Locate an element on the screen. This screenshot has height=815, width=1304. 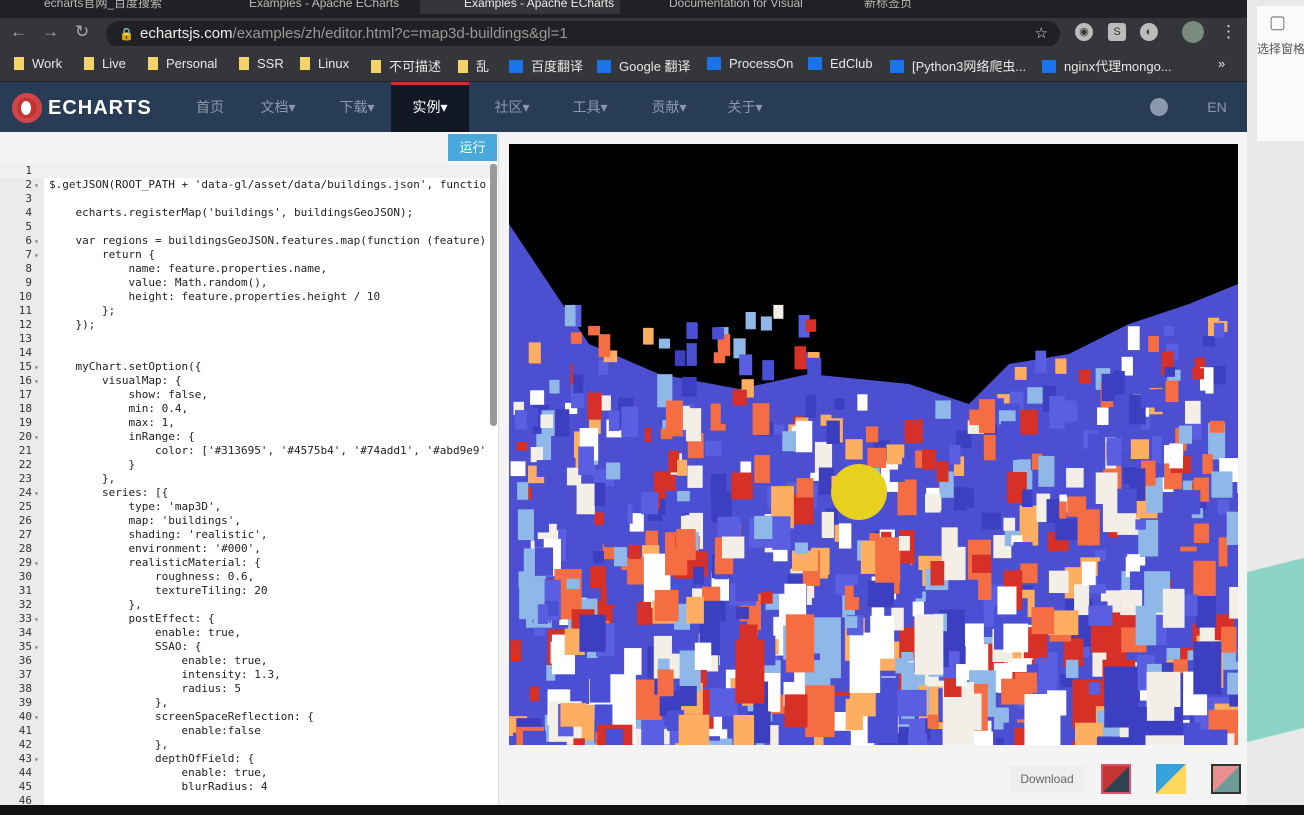
nav-item: 文档▾ is located at coordinates (278, 107).